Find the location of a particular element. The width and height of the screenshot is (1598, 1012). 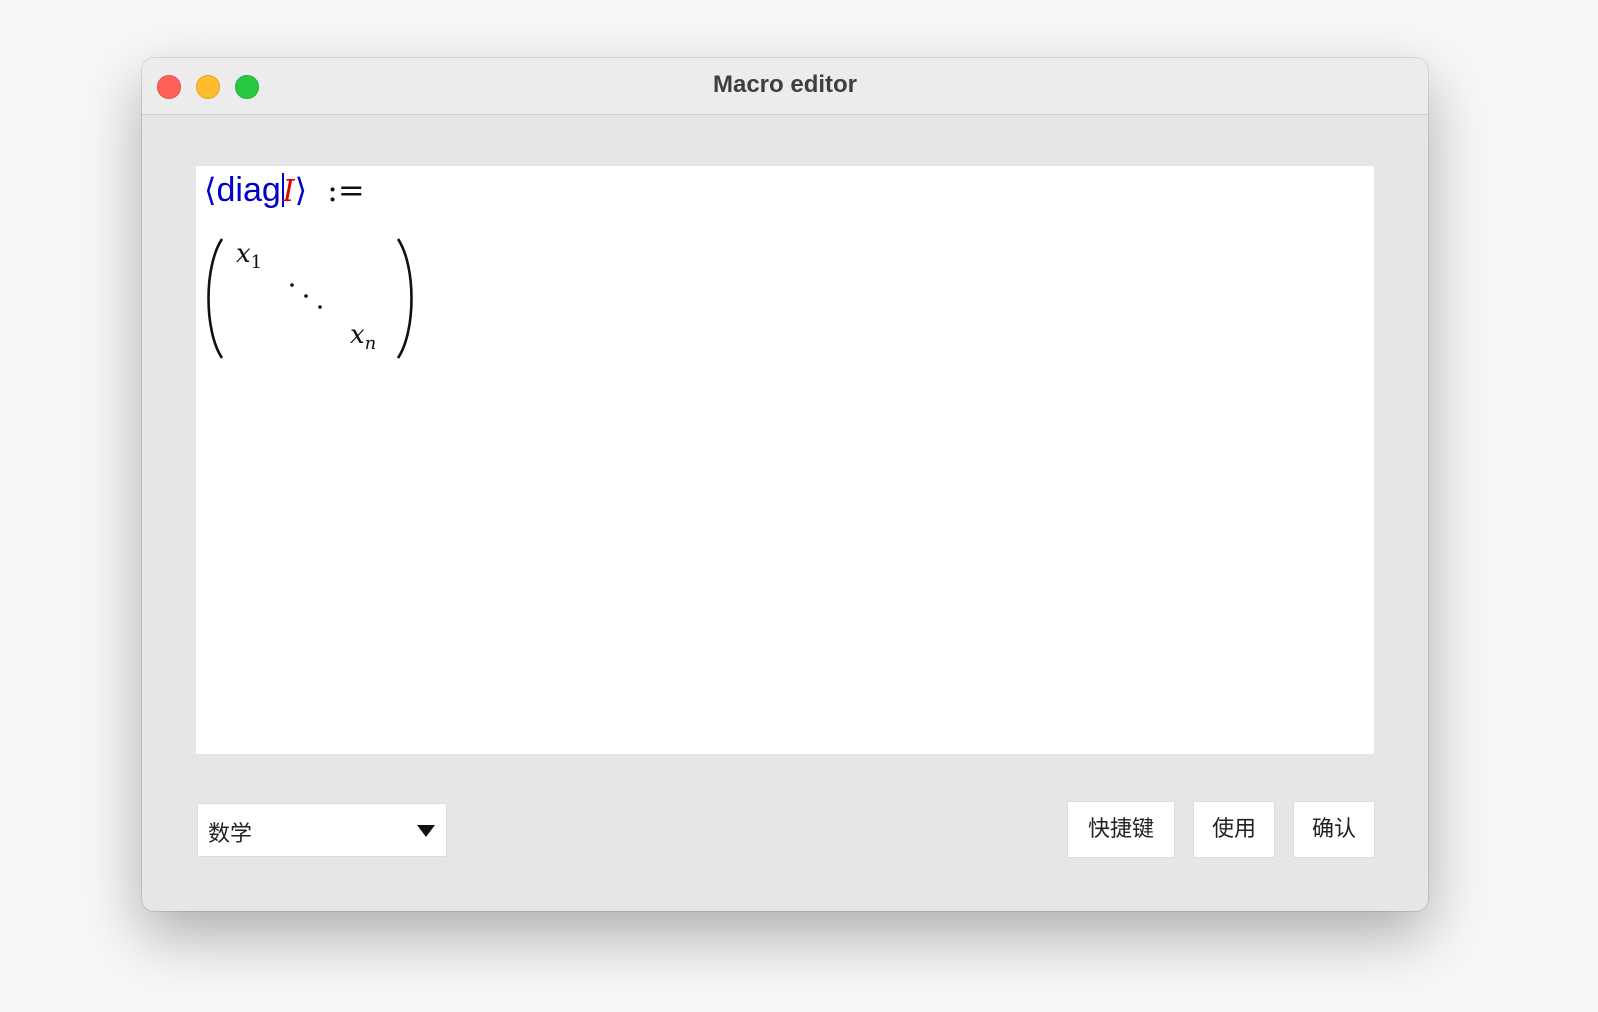

entry-x1-subscript: 1 is located at coordinates (256, 262).